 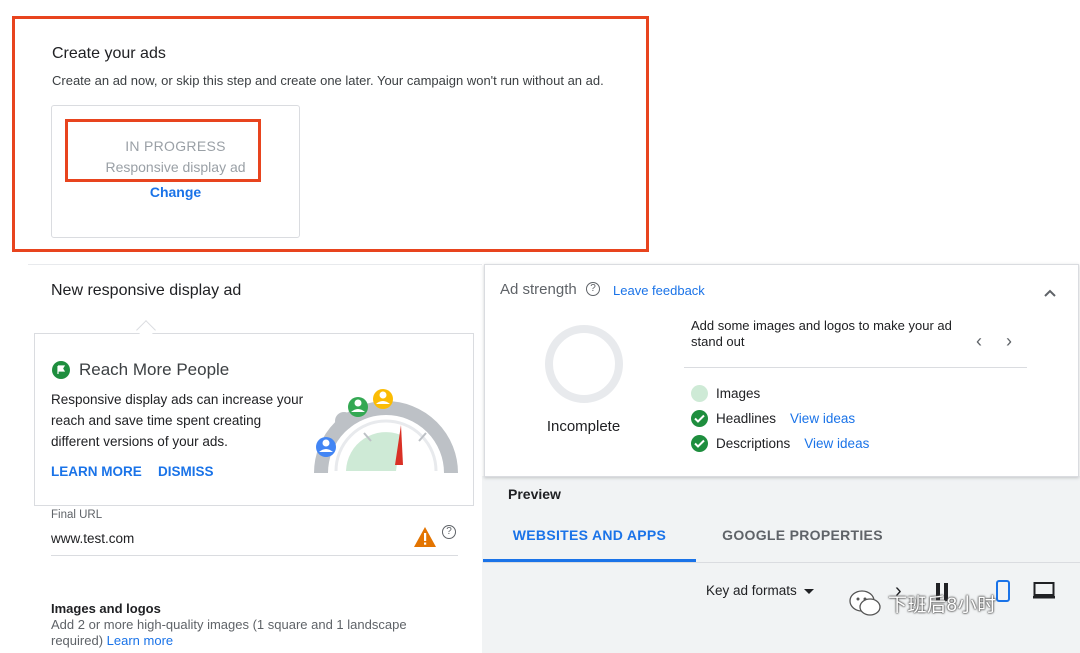 I want to click on pending-circle-icon, so click(x=699, y=393).